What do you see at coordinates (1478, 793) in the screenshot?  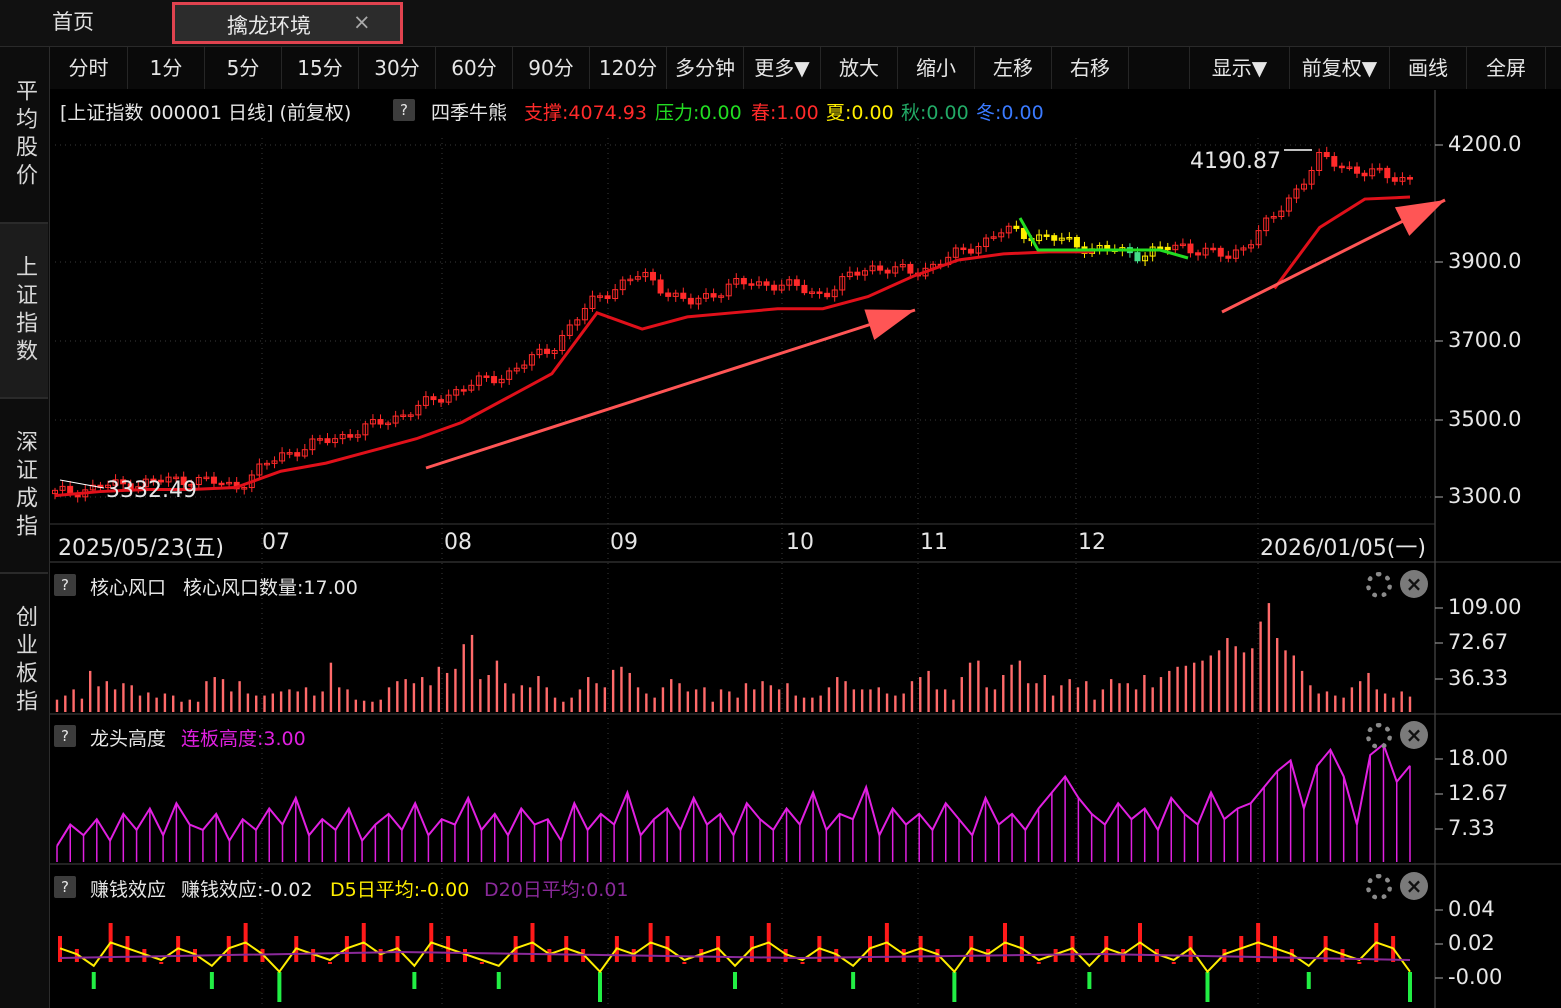 I see `p2-tick-label: 12.67` at bounding box center [1478, 793].